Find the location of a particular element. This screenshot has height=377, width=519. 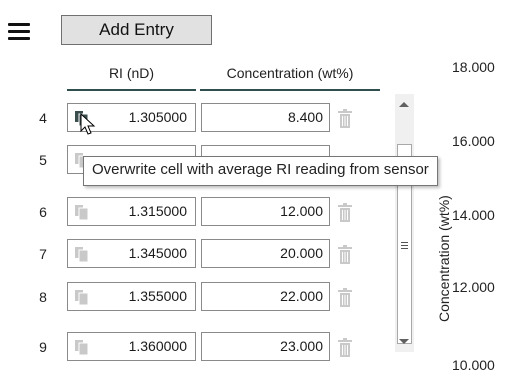

ri-value: 1.345000 is located at coordinates (157, 253).